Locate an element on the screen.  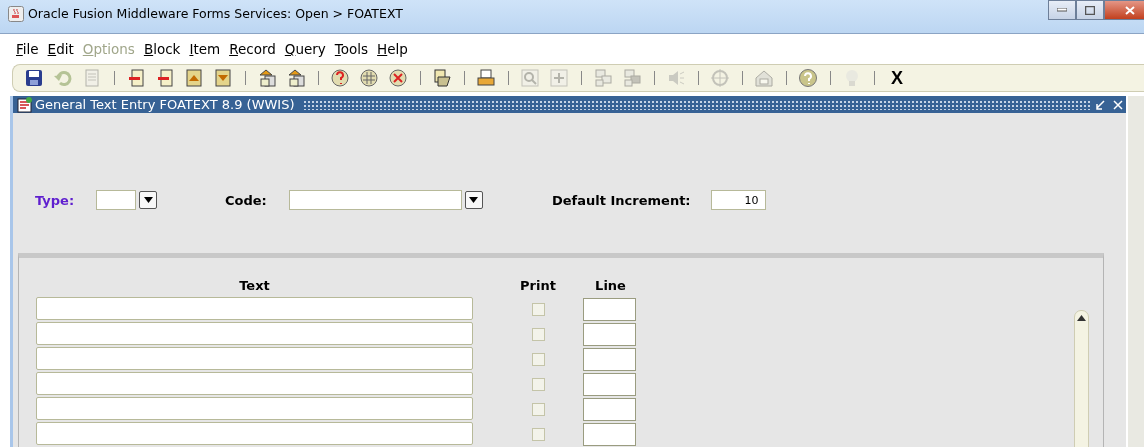
form-icon is located at coordinates (25, 104).